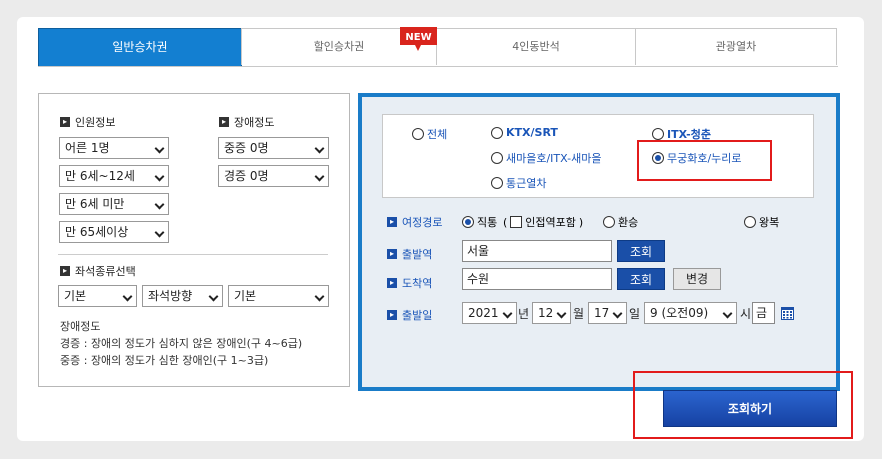 The height and width of the screenshot is (459, 882). Describe the element at coordinates (193, 254) in the screenshot. I see `divider` at that location.